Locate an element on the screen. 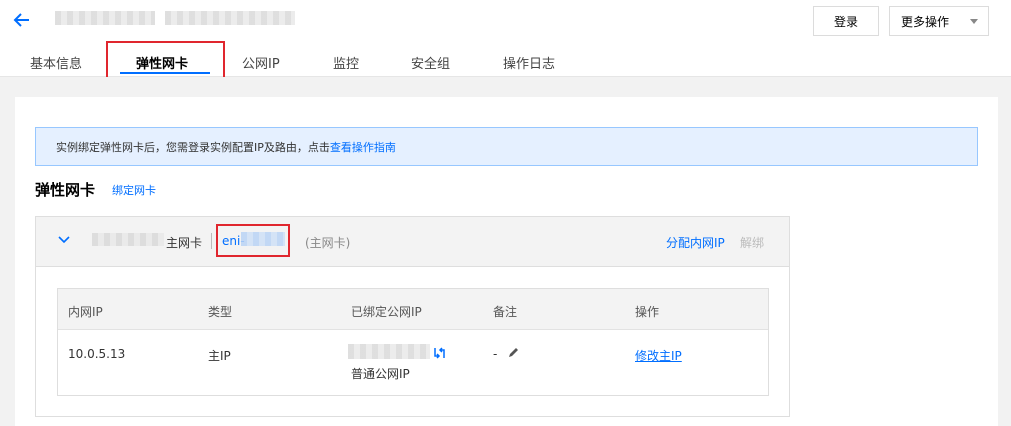  unbind-link: 解绑 is located at coordinates (752, 243).